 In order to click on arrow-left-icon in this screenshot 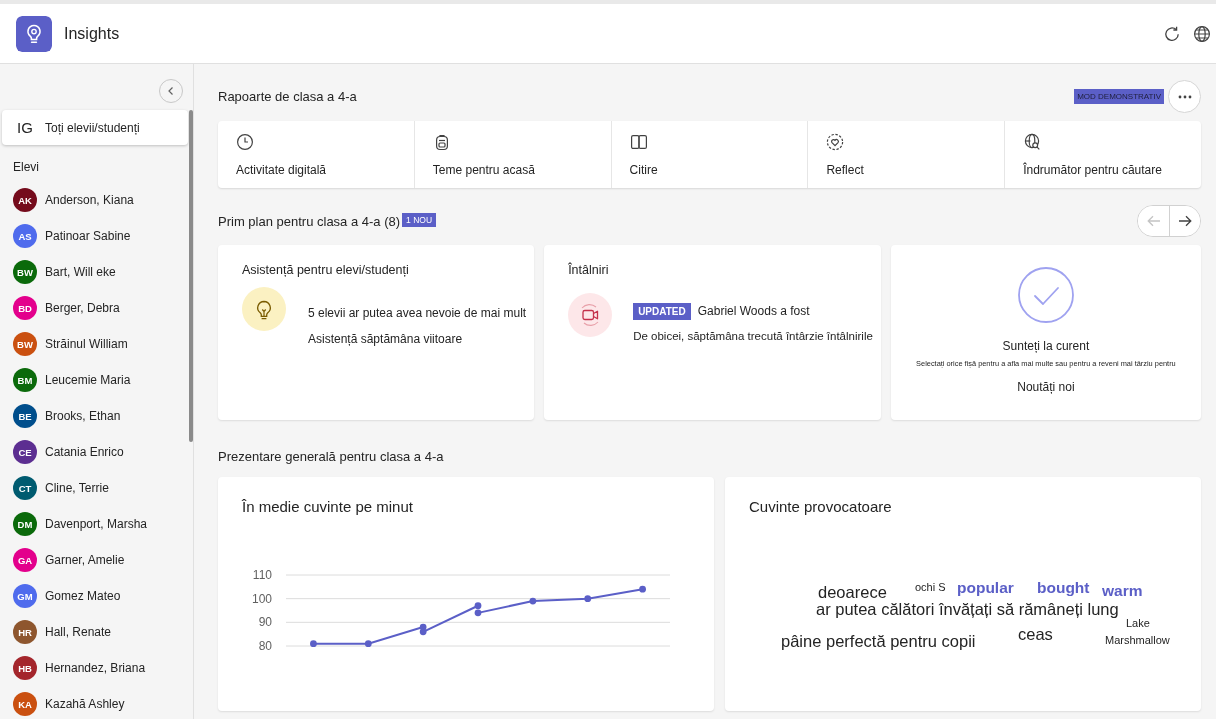, I will do `click(1153, 221)`.